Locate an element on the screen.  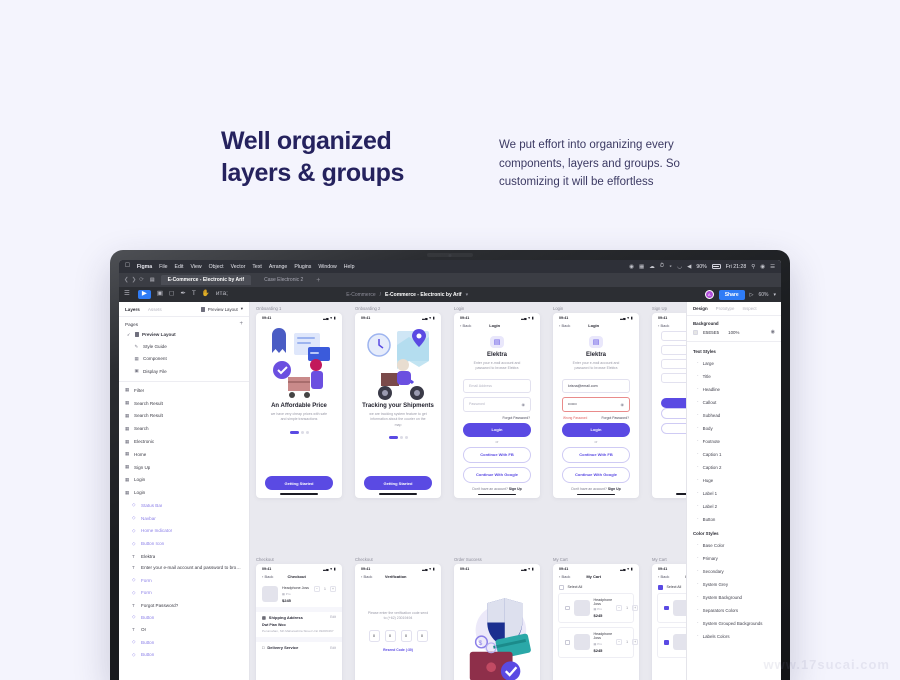
layer-row: ▦ Home is located at coordinates (184, 454).